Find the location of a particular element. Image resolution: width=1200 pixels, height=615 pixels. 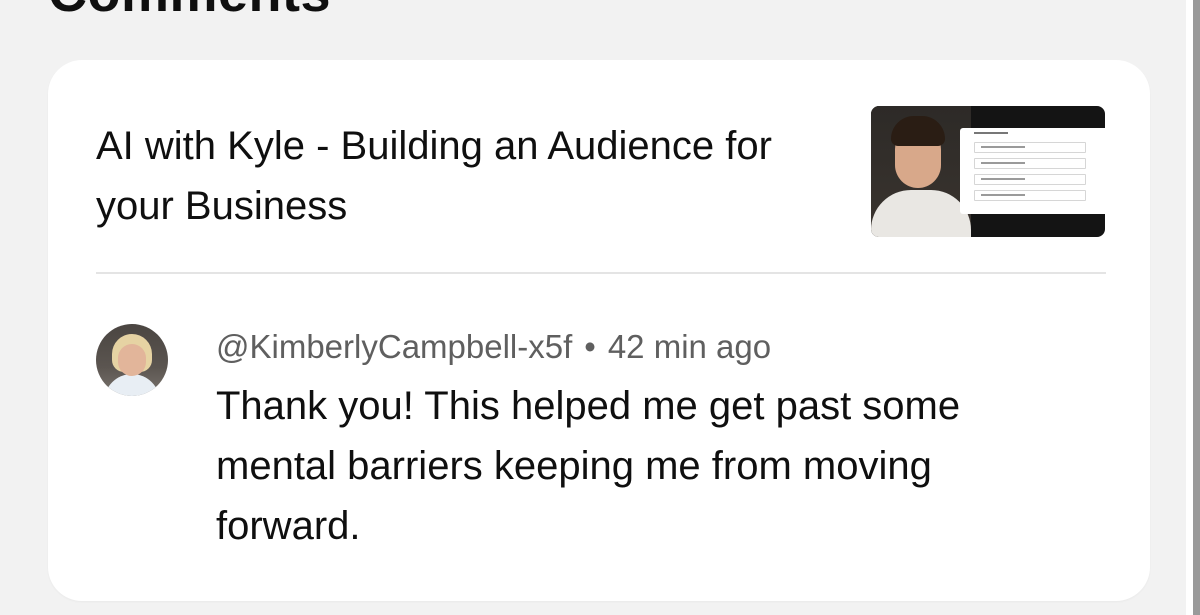

comments-heading: Comments is located at coordinates (189, 10).